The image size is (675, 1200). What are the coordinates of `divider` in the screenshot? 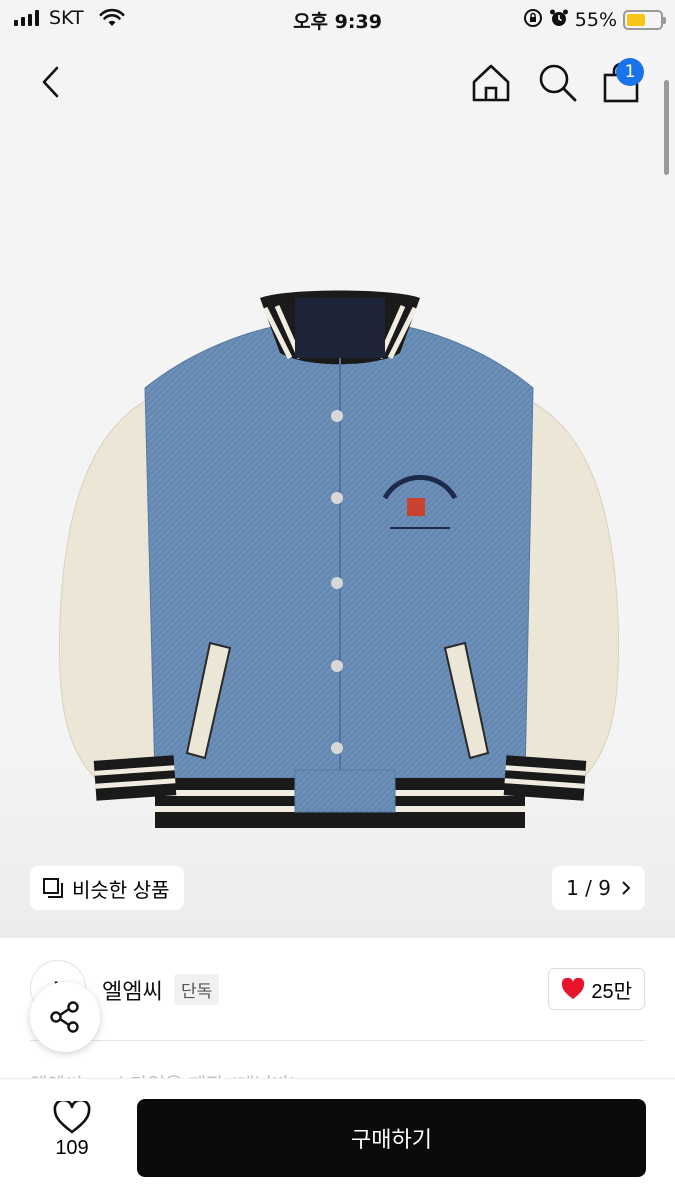 It's located at (337, 1040).